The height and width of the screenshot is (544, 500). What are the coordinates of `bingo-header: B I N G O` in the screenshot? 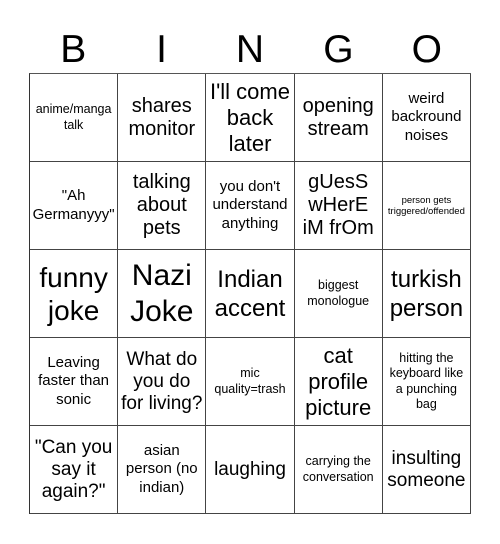 It's located at (250, 50).